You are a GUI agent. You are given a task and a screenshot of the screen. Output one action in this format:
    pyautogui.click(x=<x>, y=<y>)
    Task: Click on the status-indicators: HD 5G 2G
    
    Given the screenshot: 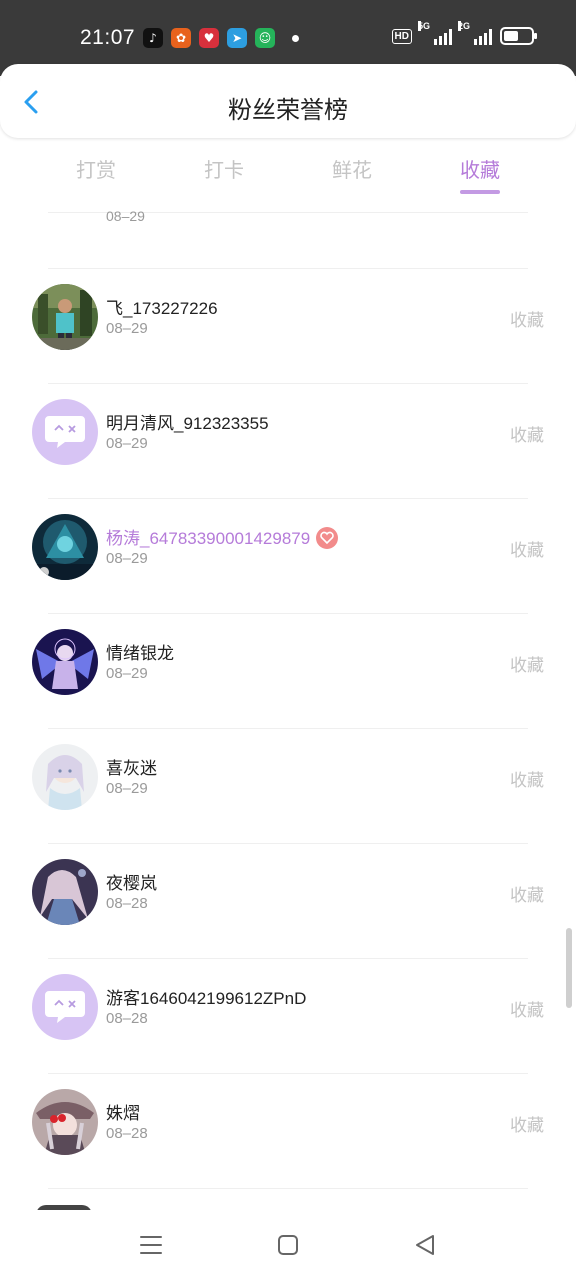 What is the action you would take?
    pyautogui.click(x=464, y=33)
    